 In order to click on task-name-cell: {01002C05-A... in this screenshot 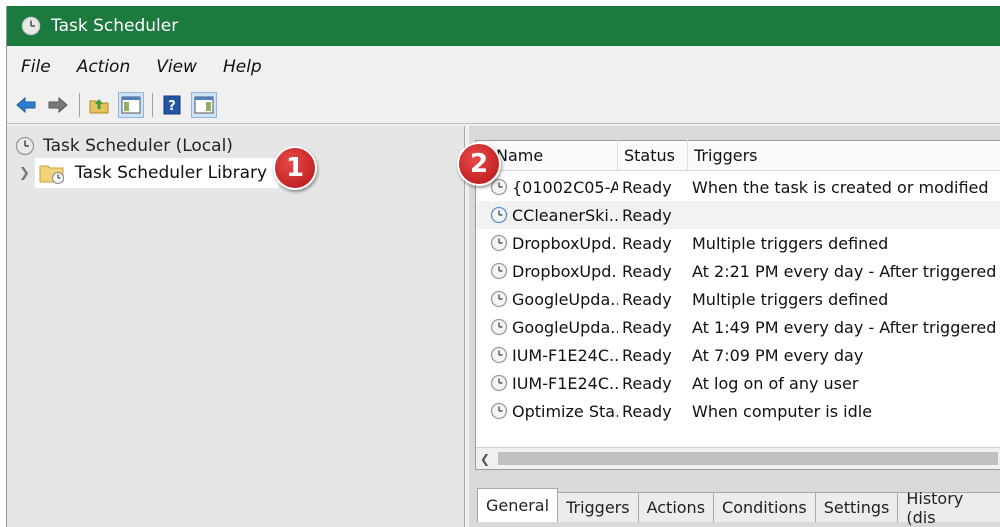, I will do `click(547, 187)`.